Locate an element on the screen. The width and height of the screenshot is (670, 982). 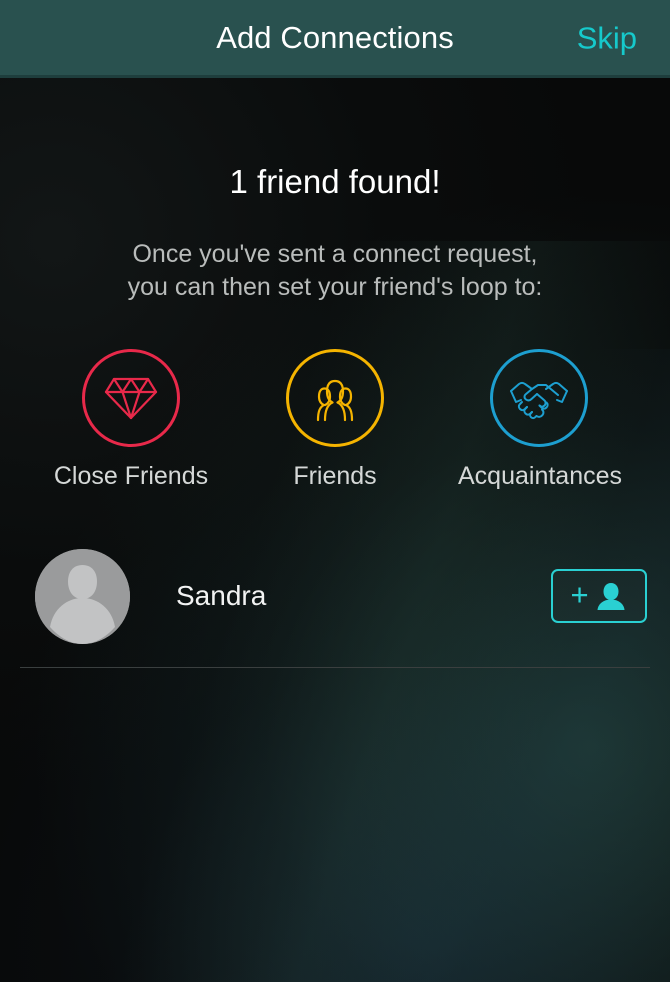
plus-icon: + is located at coordinates (579, 594).